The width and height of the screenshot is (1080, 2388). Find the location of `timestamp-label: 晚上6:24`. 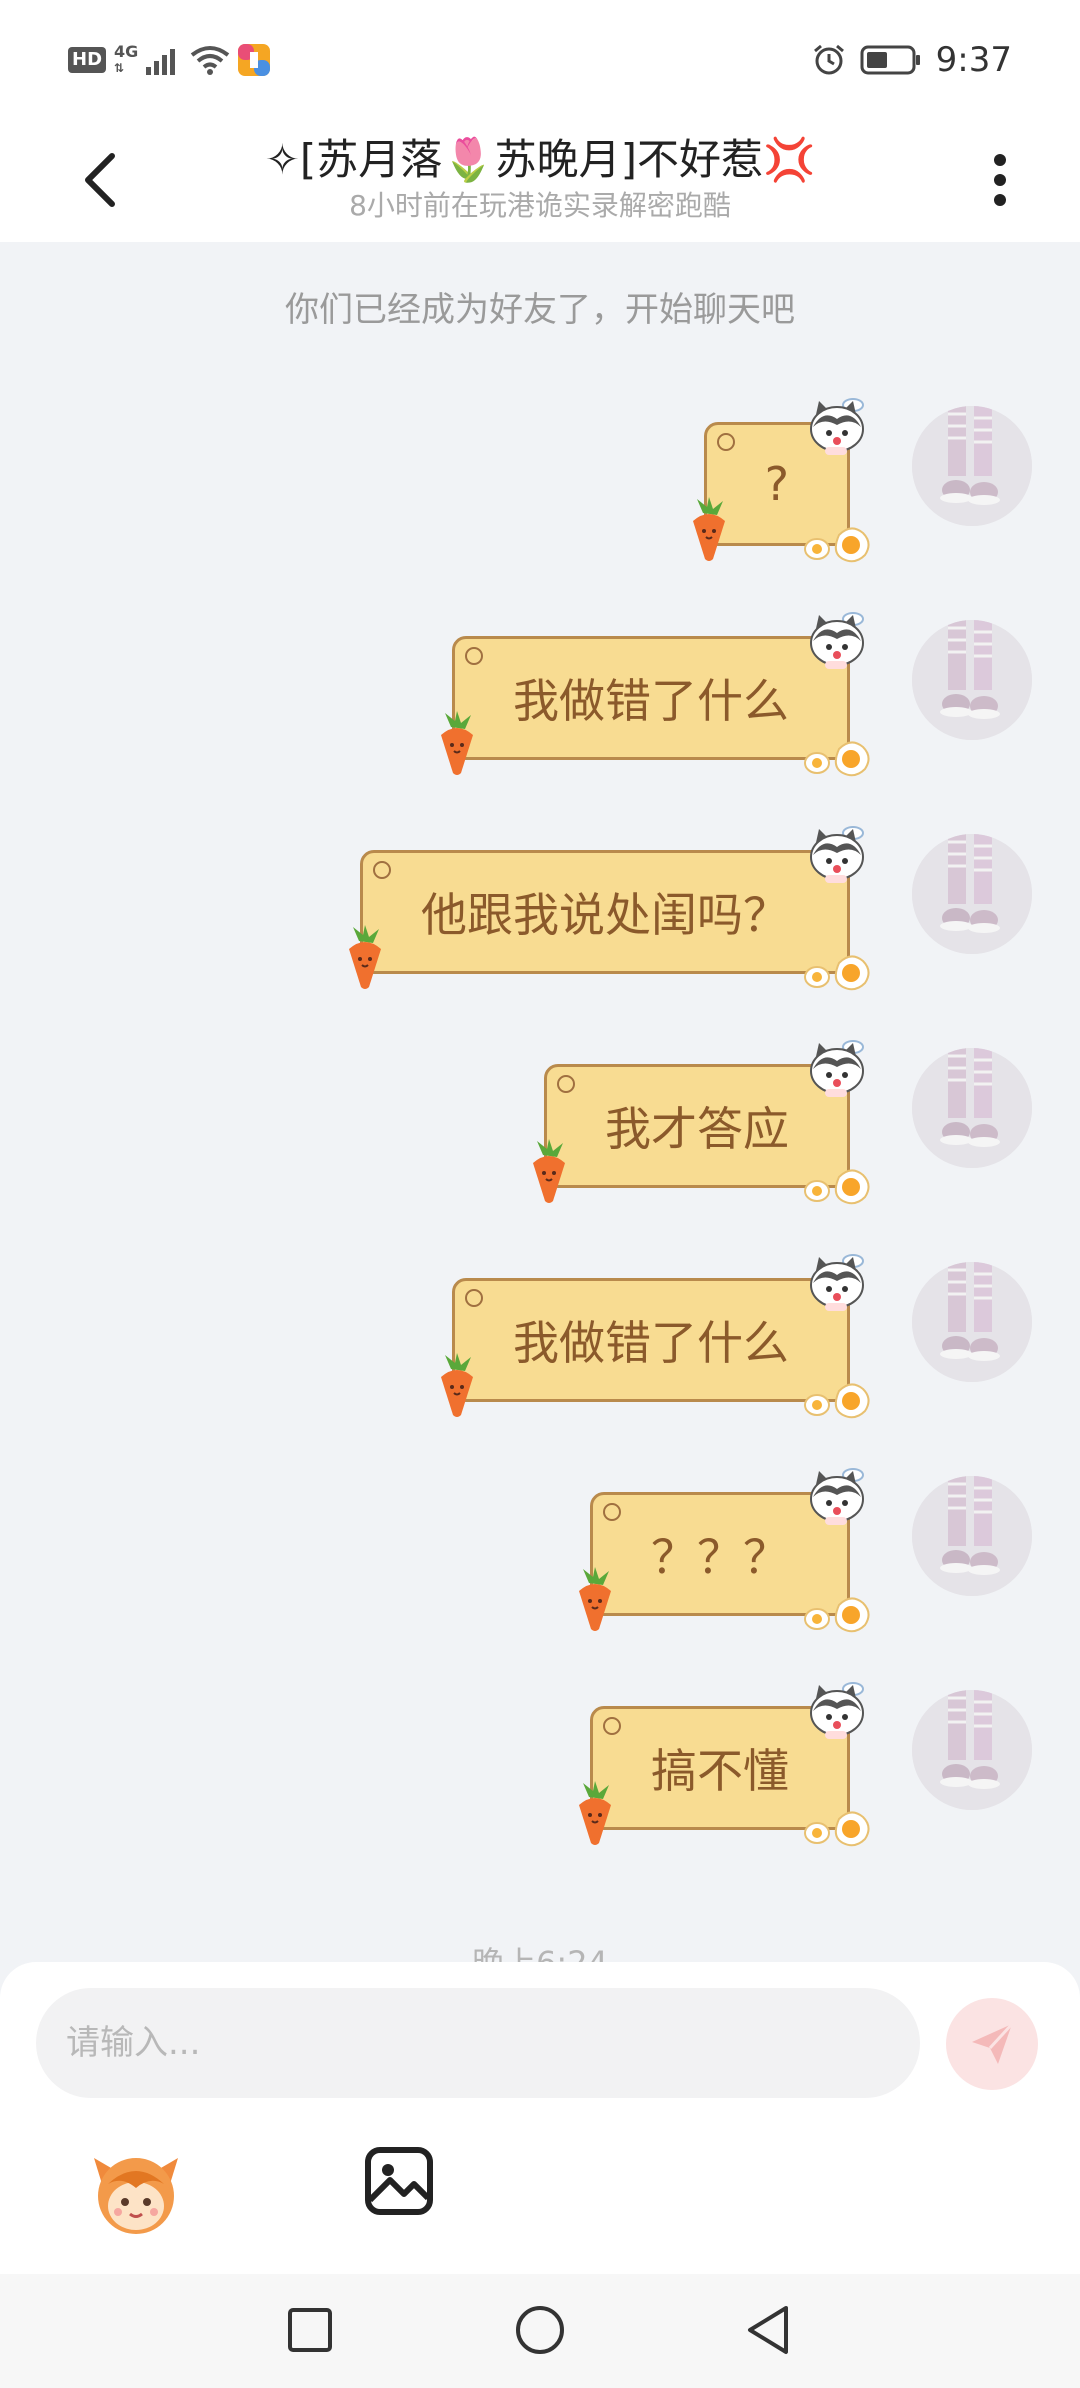

timestamp-label: 晚上6:24 is located at coordinates (540, 1950).